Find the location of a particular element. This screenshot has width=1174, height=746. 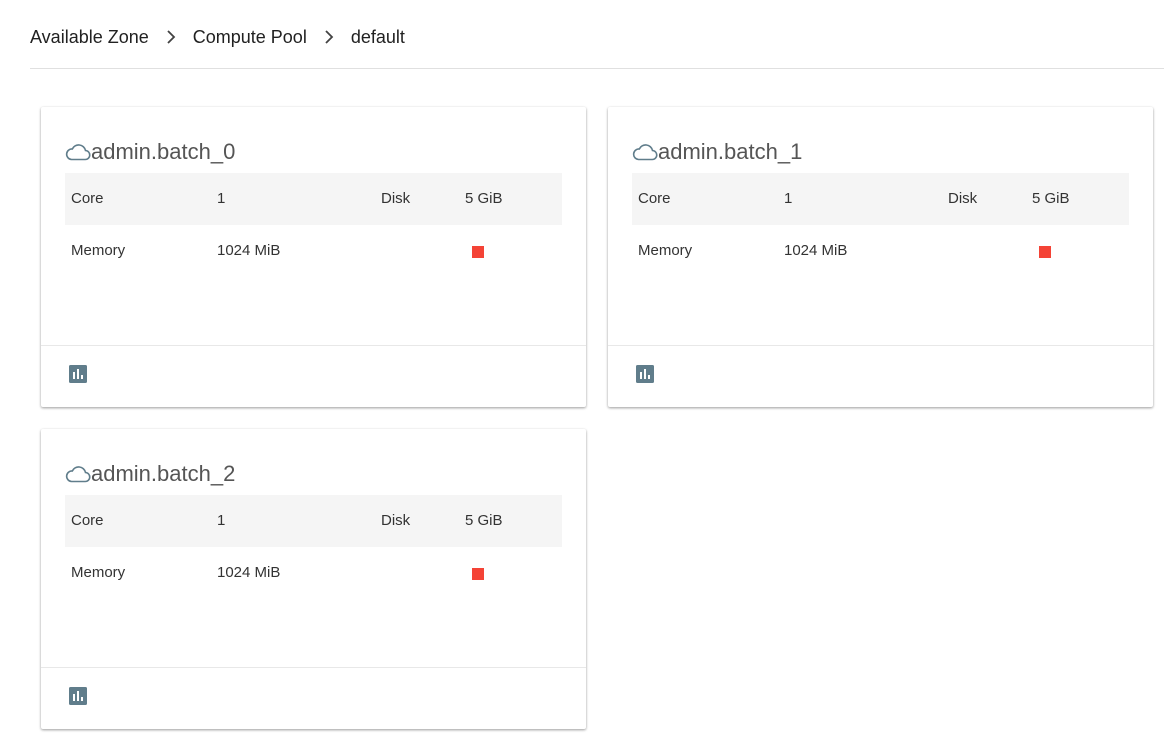

card-title: admin.batch_2 is located at coordinates (150, 474).